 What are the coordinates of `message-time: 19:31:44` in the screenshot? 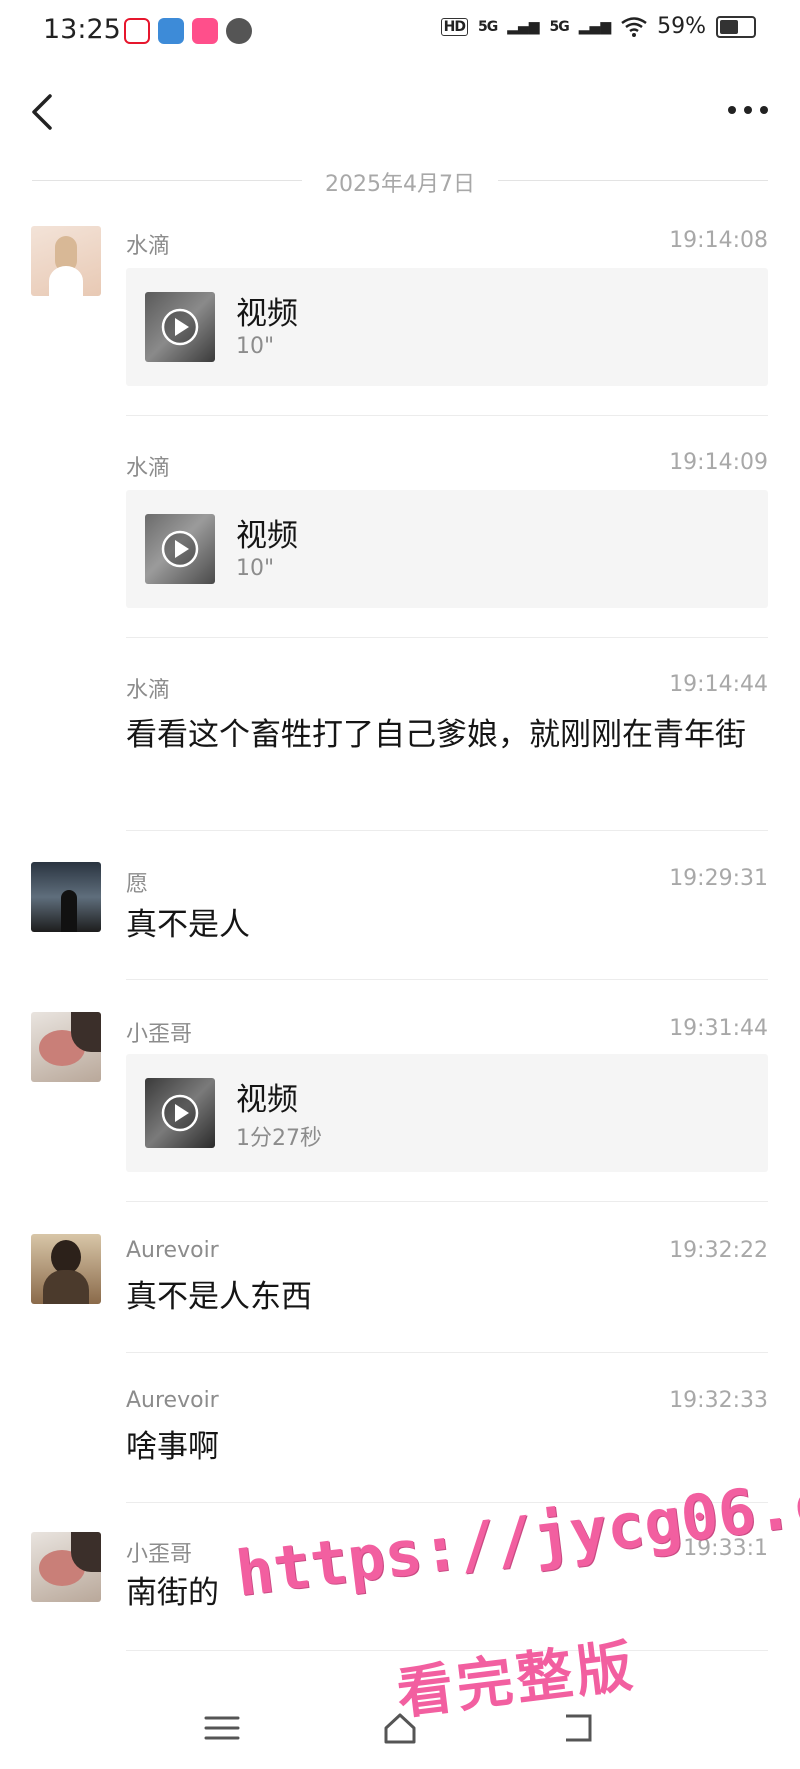 It's located at (718, 1028).